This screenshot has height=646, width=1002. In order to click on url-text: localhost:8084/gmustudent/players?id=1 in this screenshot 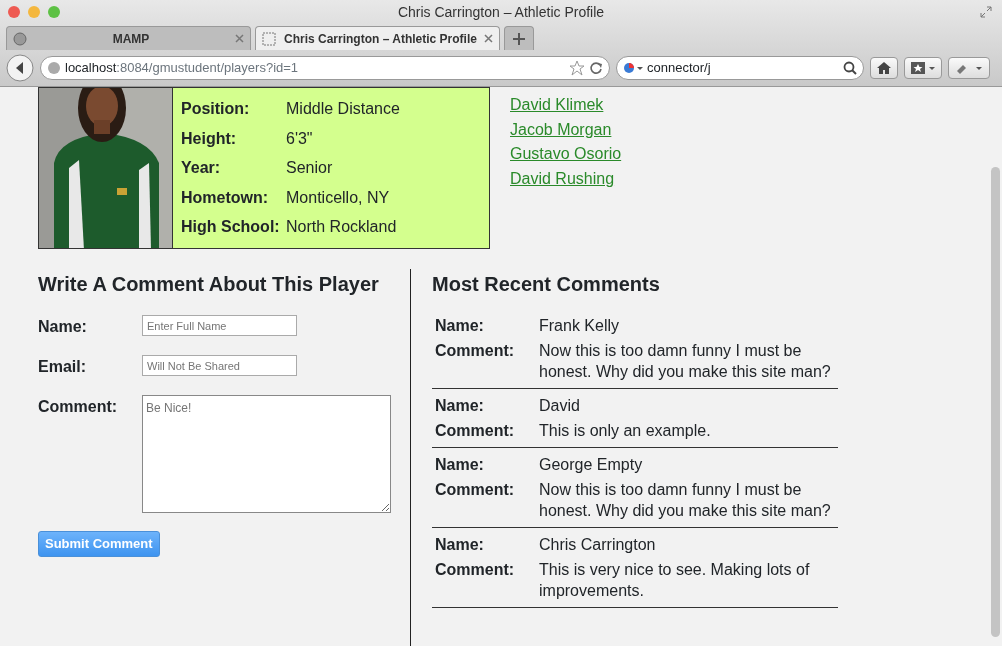, I will do `click(182, 68)`.